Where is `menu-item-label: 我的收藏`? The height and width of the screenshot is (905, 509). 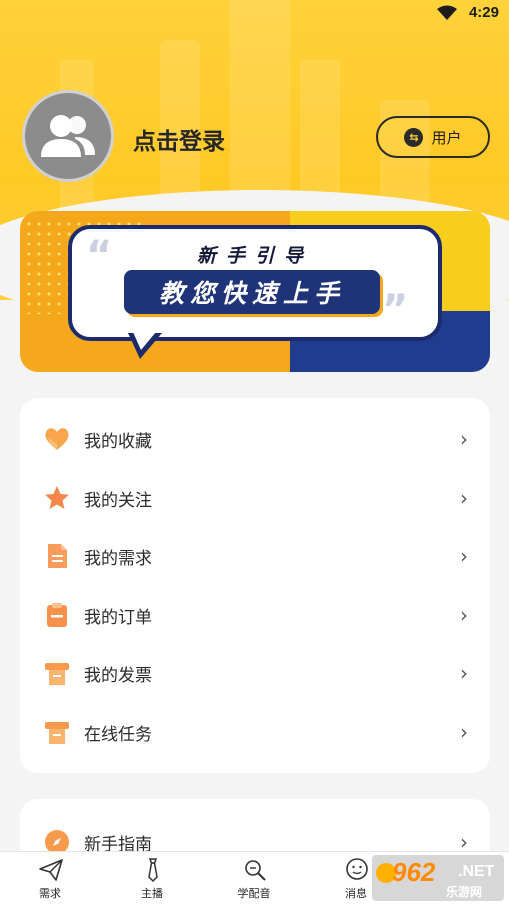 menu-item-label: 我的收藏 is located at coordinates (118, 441).